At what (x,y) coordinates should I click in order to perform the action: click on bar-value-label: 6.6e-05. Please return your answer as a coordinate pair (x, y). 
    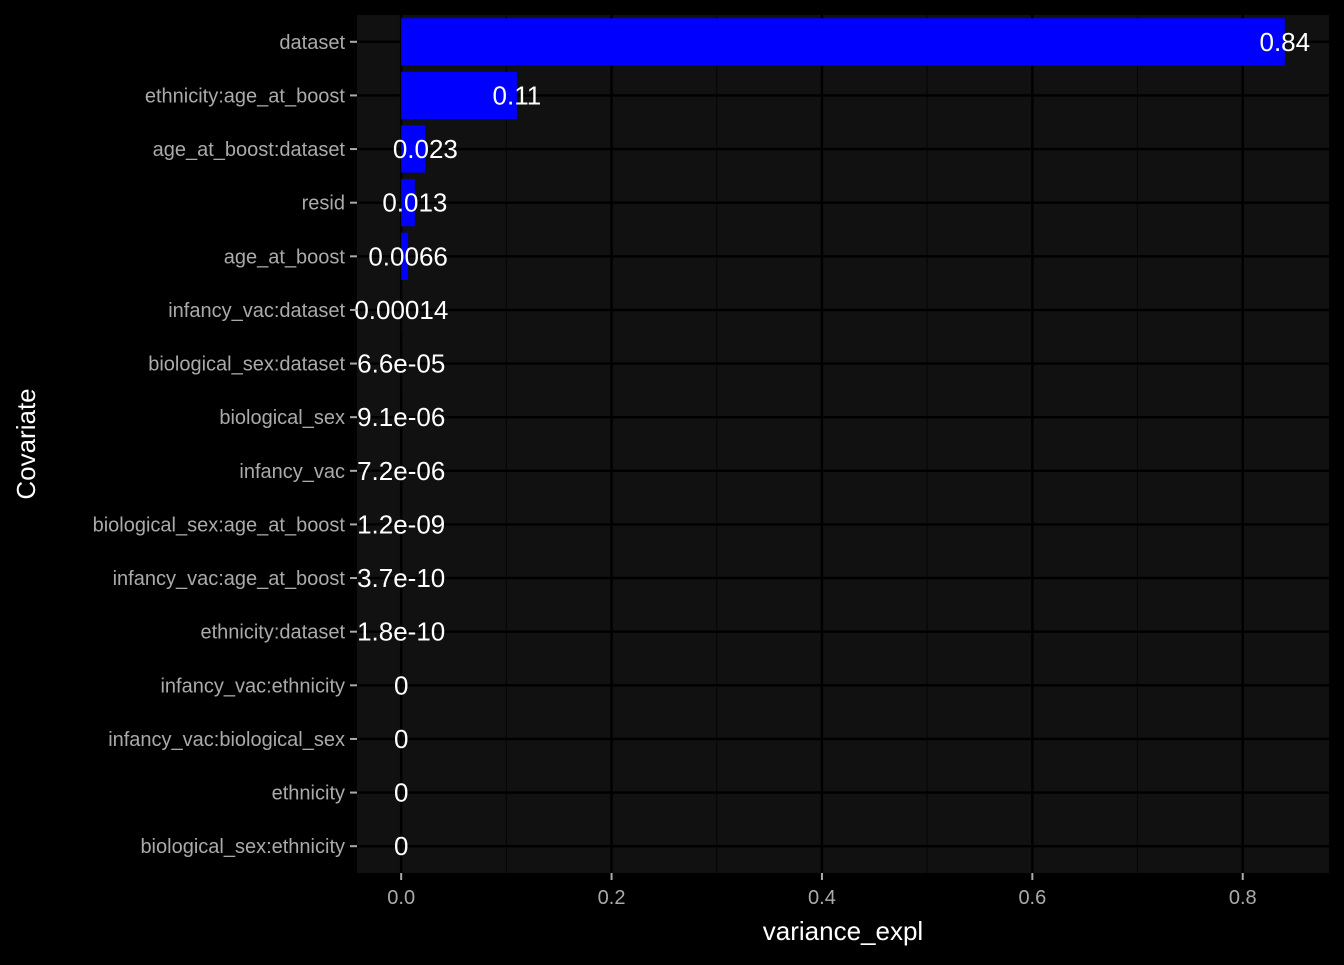
    Looking at the image, I should click on (401, 364).